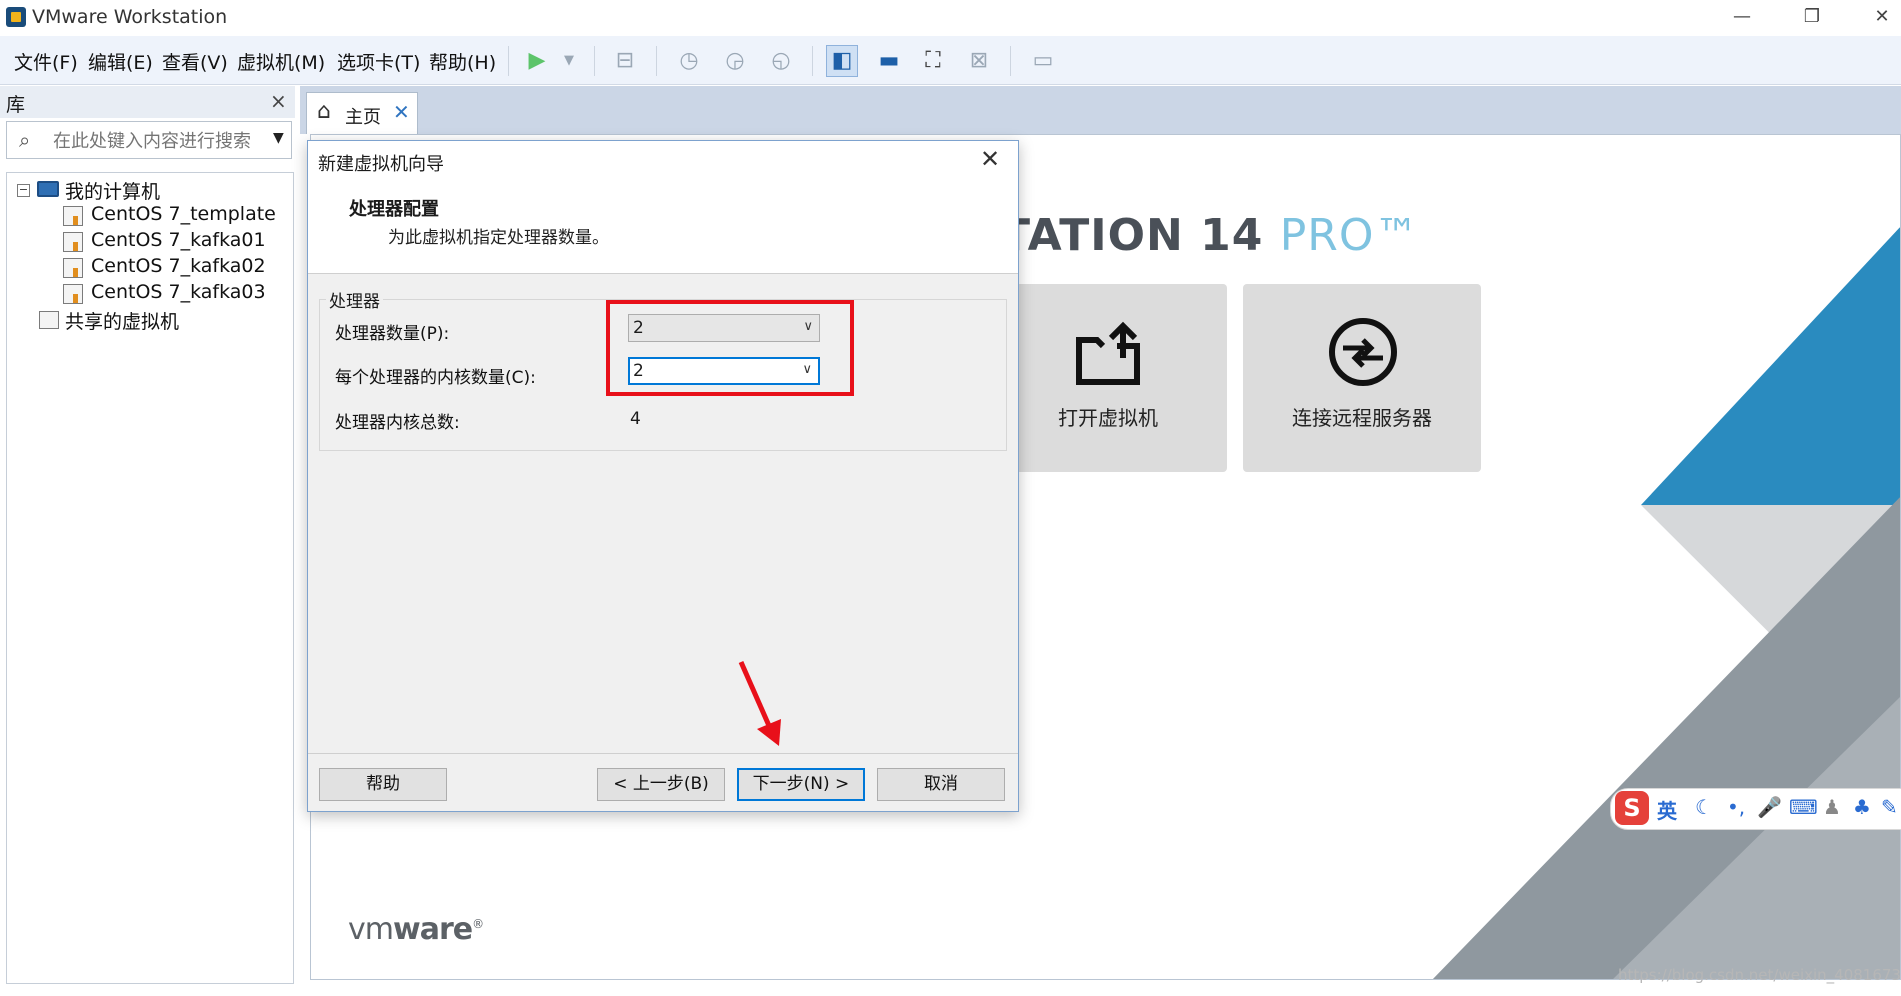 The height and width of the screenshot is (996, 1901). I want to click on minimize-button: —, so click(1742, 17).